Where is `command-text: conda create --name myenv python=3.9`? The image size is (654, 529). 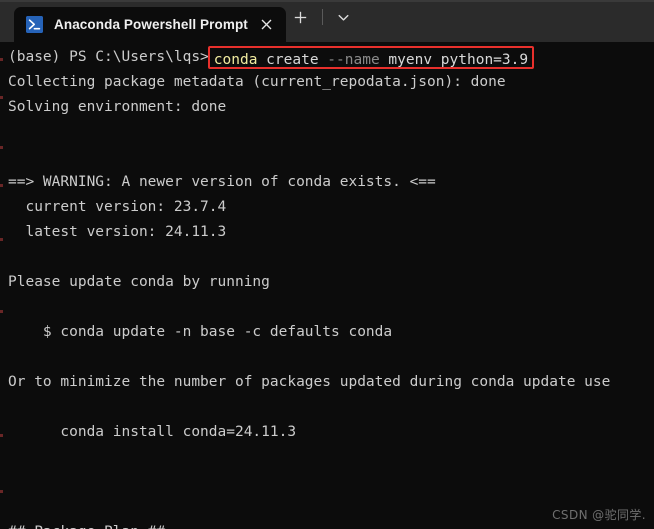 command-text: conda create --name myenv python=3.9 is located at coordinates (371, 60).